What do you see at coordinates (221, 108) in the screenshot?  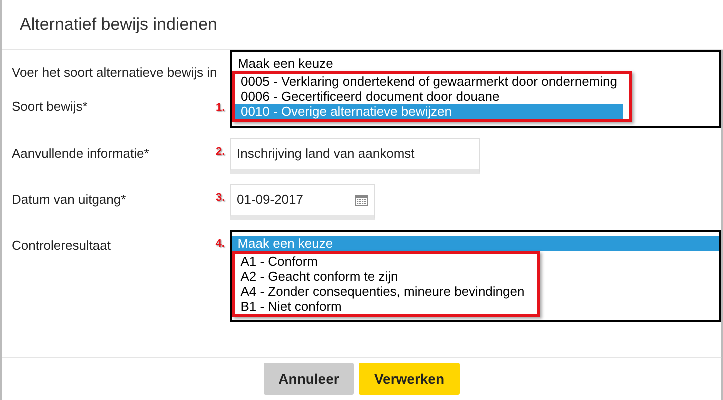 I see `step-number: 1.` at bounding box center [221, 108].